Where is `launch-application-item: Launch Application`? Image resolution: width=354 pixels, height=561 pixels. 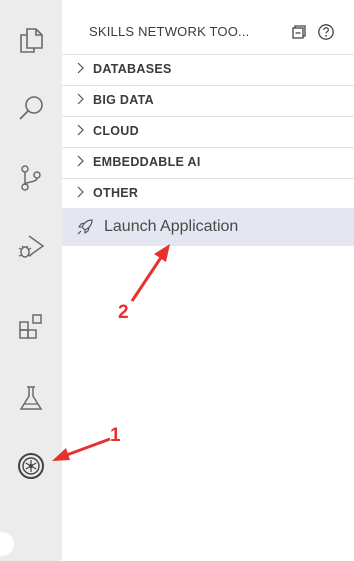
launch-application-item: Launch Application is located at coordinates (208, 227).